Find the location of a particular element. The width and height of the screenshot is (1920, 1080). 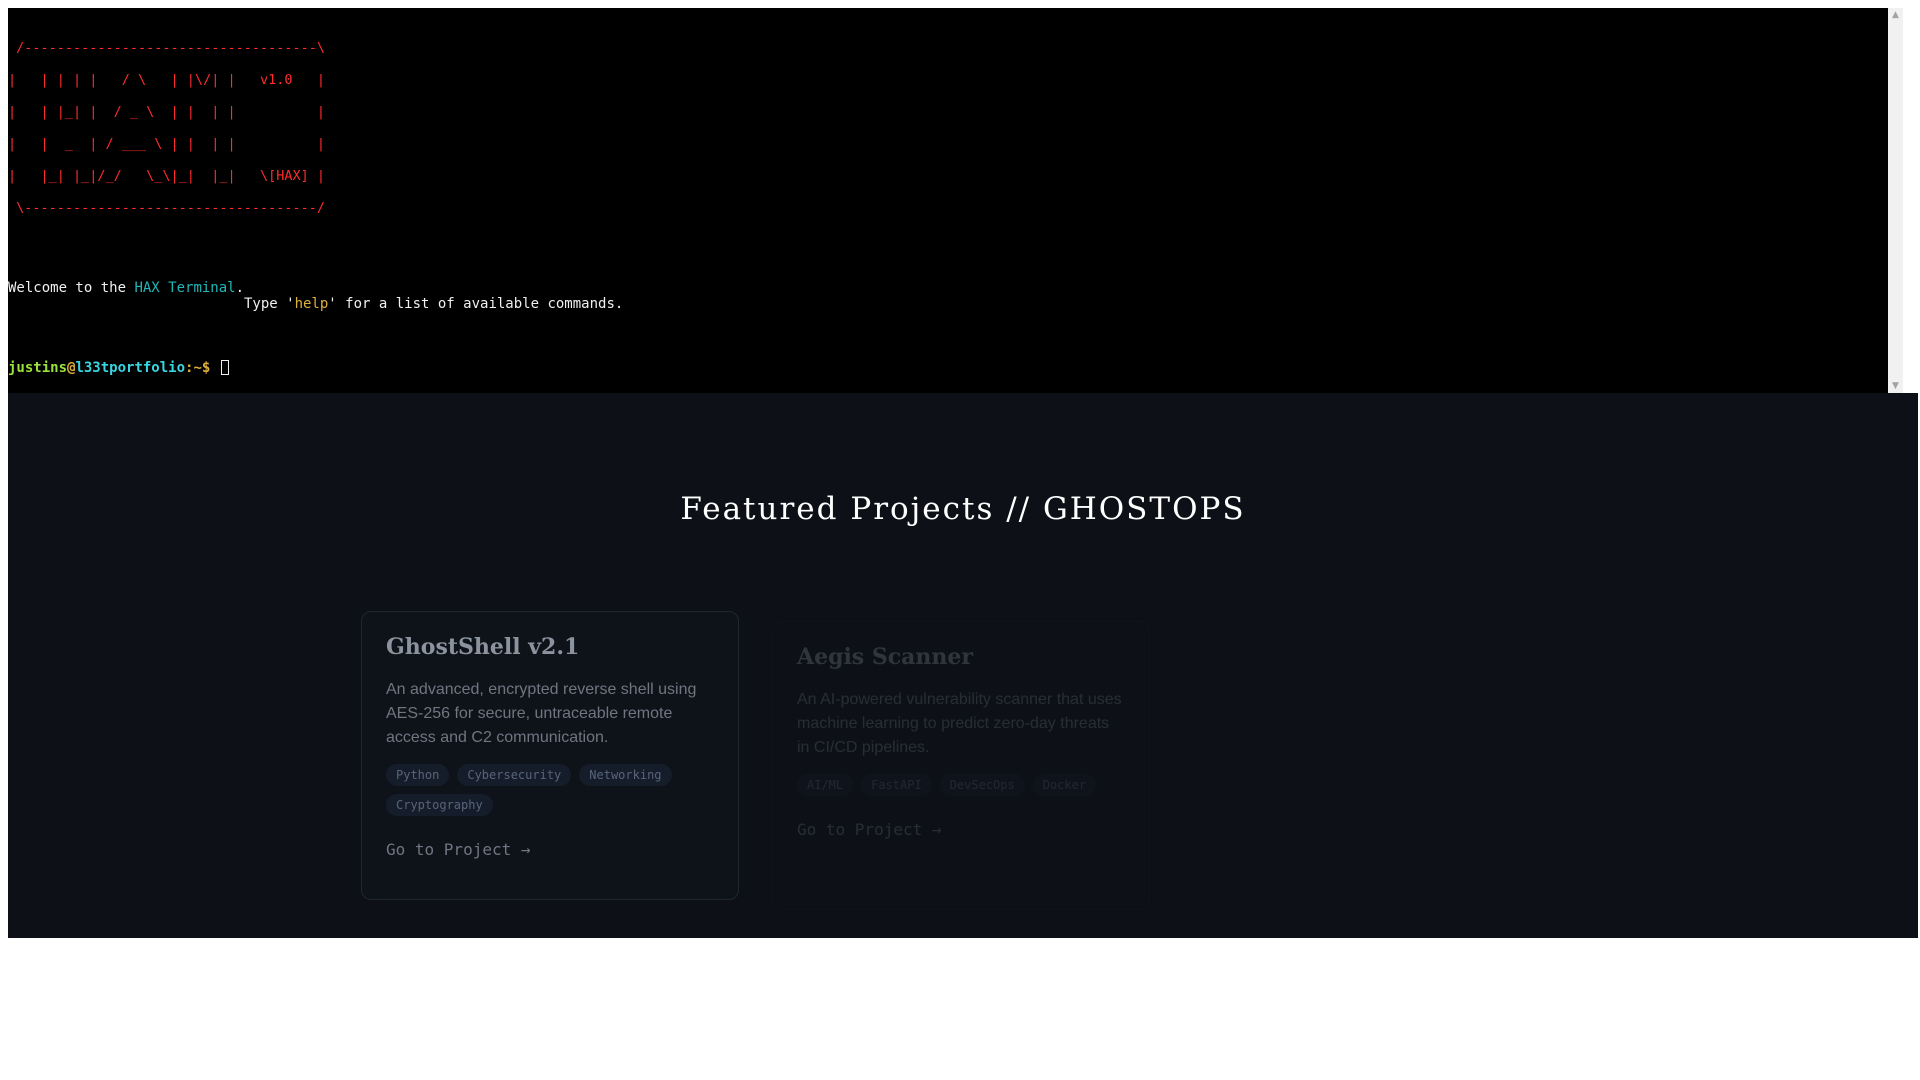

card-title: GhostShell v2.1 is located at coordinates (483, 647).